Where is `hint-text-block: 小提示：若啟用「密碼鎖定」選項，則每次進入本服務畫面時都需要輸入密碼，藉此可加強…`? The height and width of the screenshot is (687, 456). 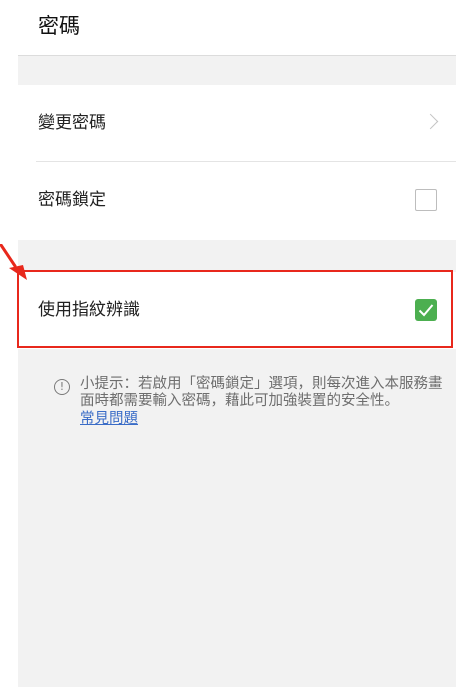
hint-text-block: 小提示：若啟用「密碼鎖定」選項，則每次進入本服務畫面時都需要輸入密碼，藉此可加強… is located at coordinates (263, 402).